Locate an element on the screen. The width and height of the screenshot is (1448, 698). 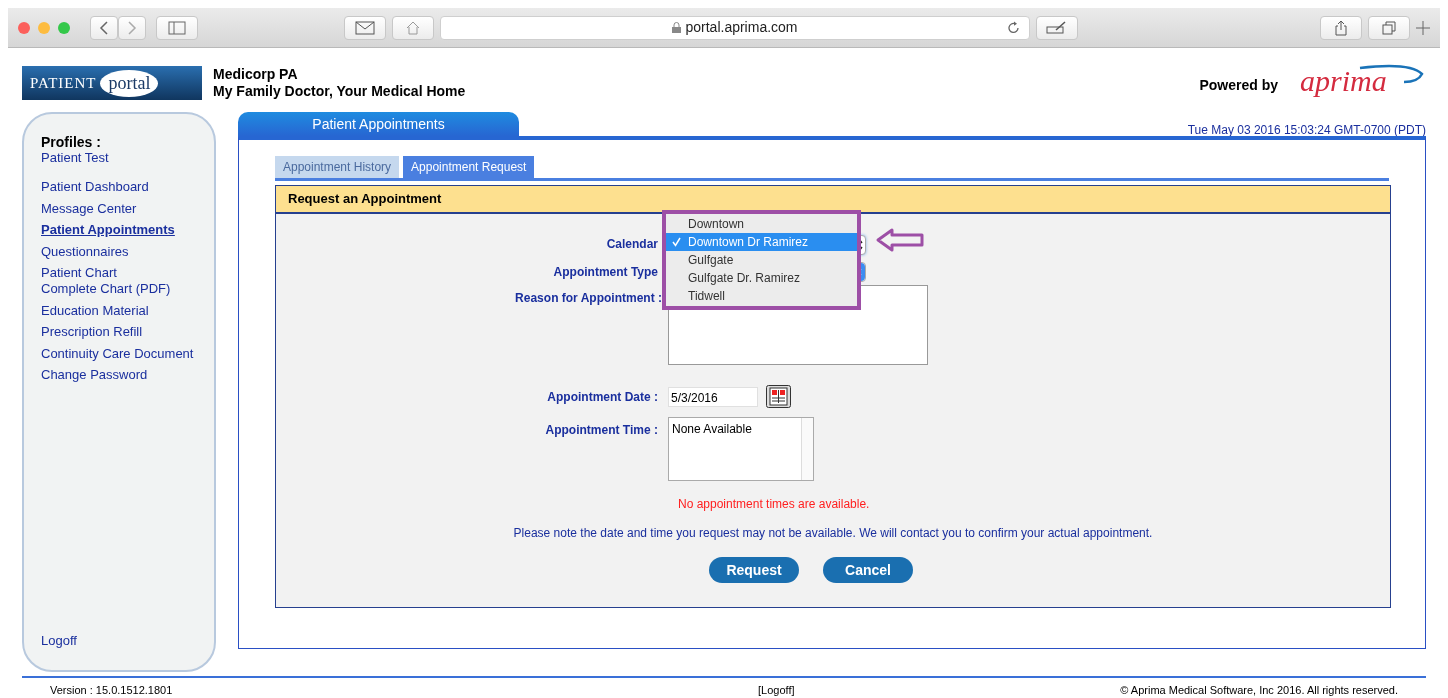
calendar-icon is located at coordinates (778, 396).